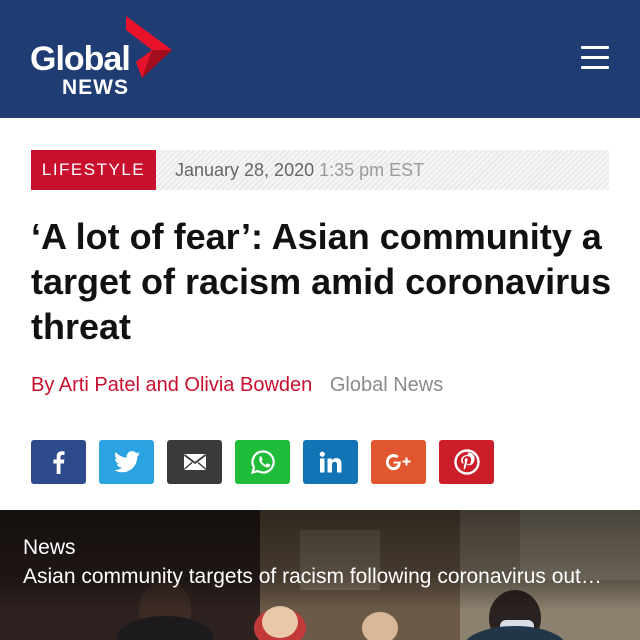 This screenshot has height=640, width=640. I want to click on logo-wordmark-news: NEWS, so click(95, 87).